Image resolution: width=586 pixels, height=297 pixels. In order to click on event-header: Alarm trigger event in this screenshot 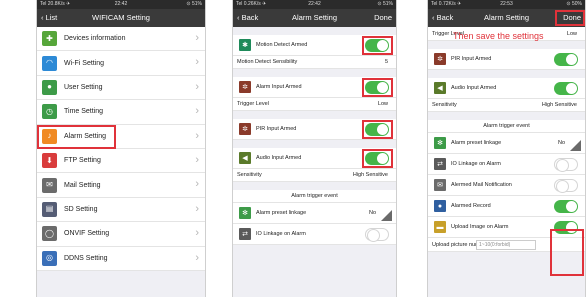, I will do `click(506, 126)`.